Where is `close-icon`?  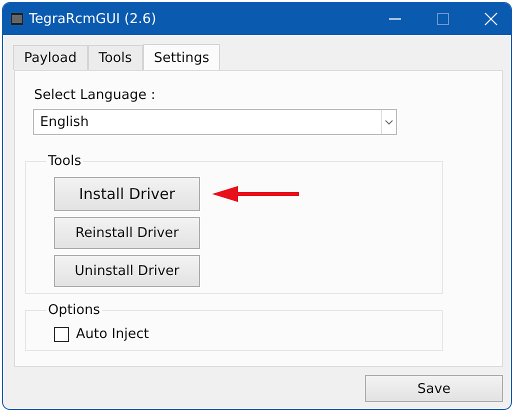 close-icon is located at coordinates (491, 19).